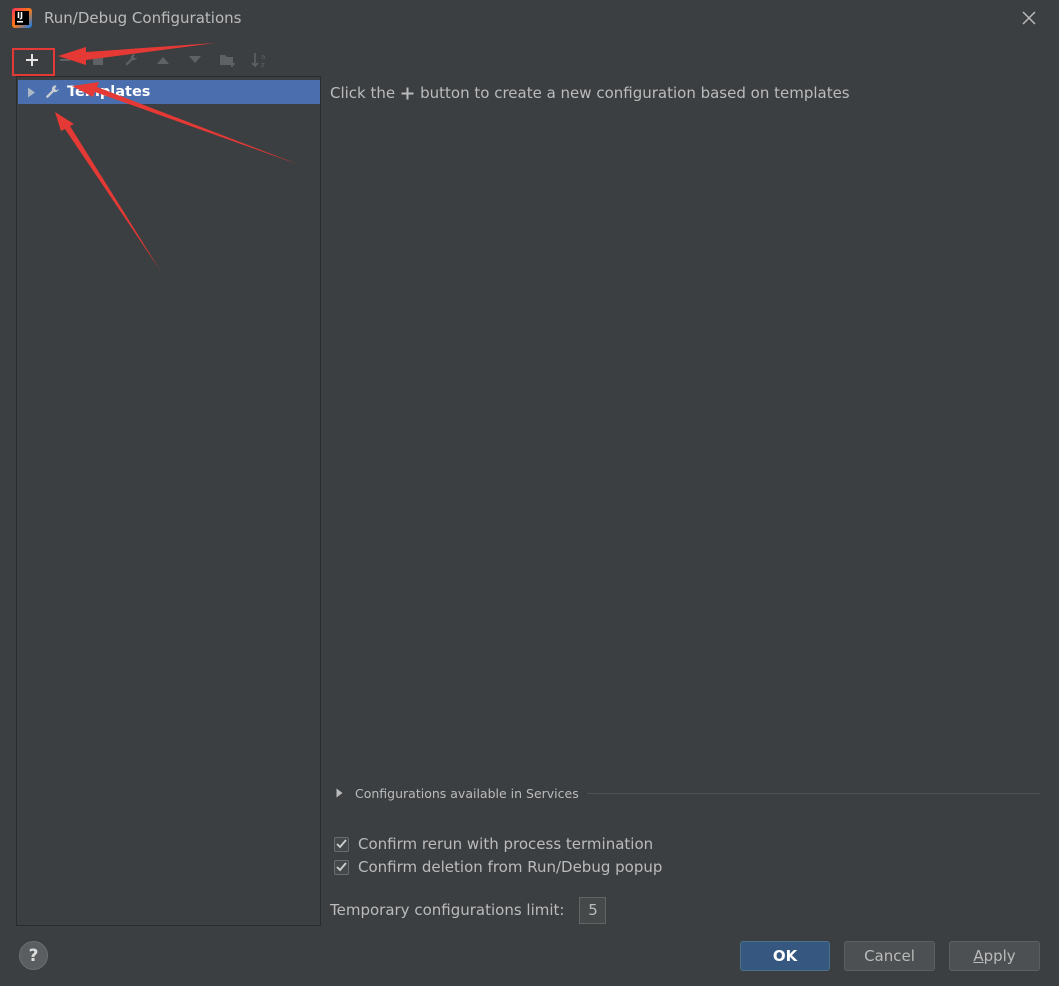 The height and width of the screenshot is (986, 1059). What do you see at coordinates (593, 910) in the screenshot?
I see `temporary-limit-input: 5` at bounding box center [593, 910].